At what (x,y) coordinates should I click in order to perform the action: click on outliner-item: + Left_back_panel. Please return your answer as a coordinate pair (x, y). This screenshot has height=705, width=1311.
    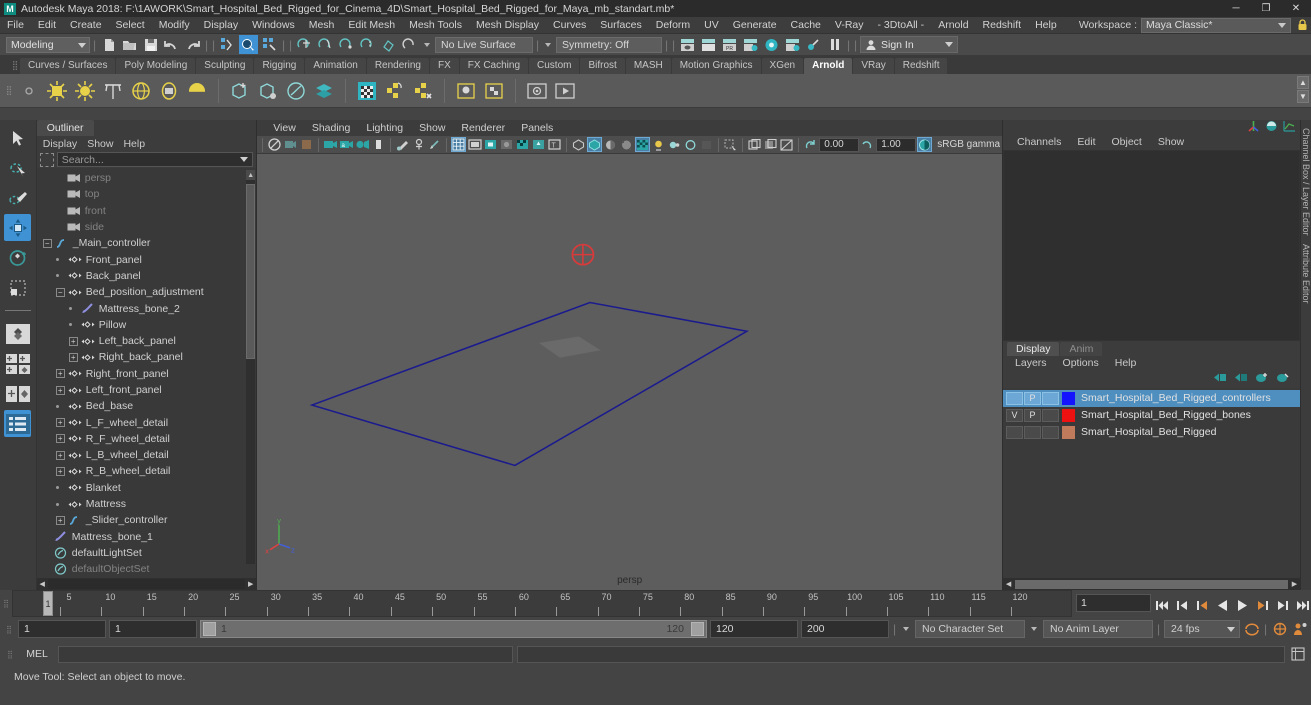
    Looking at the image, I should click on (146, 341).